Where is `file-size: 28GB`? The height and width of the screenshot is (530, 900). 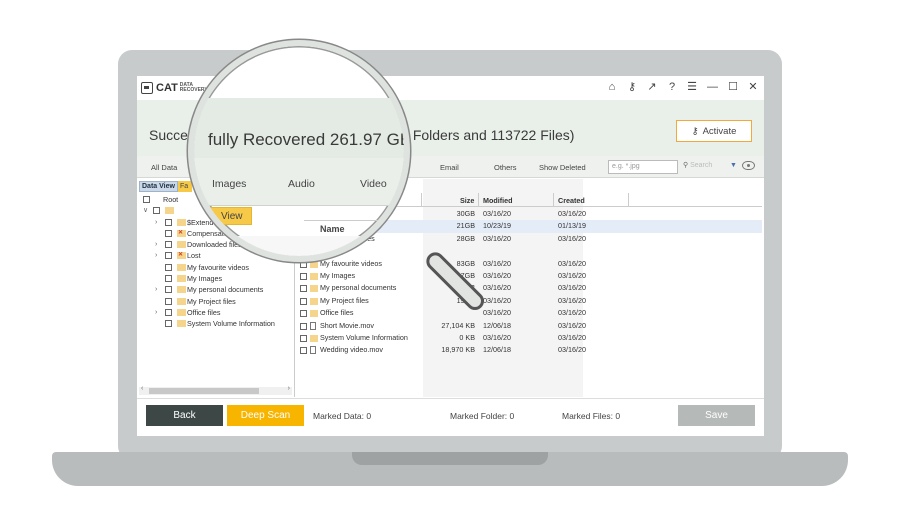
file-size: 28GB is located at coordinates (465, 238).